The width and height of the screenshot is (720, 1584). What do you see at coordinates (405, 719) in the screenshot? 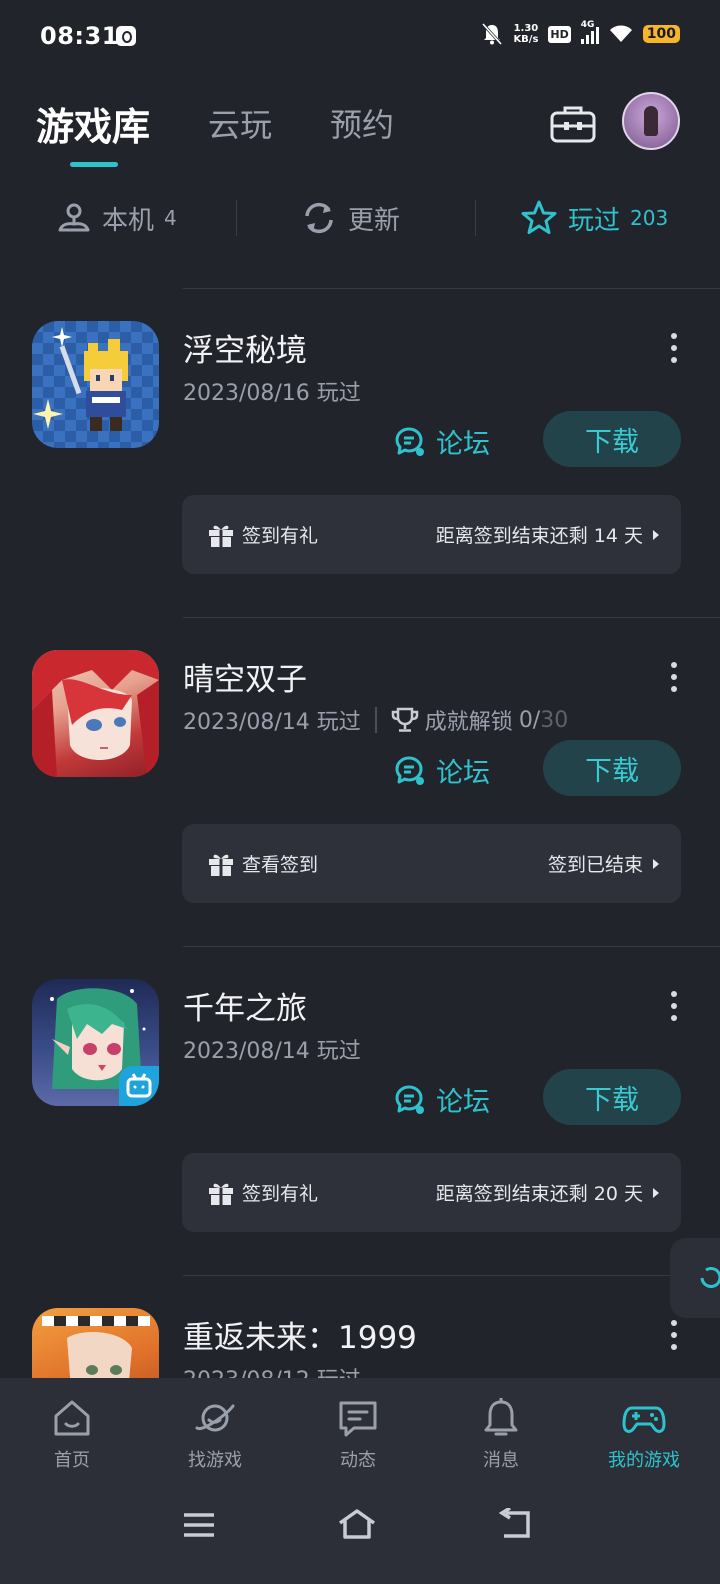
I see `trophy-icon` at bounding box center [405, 719].